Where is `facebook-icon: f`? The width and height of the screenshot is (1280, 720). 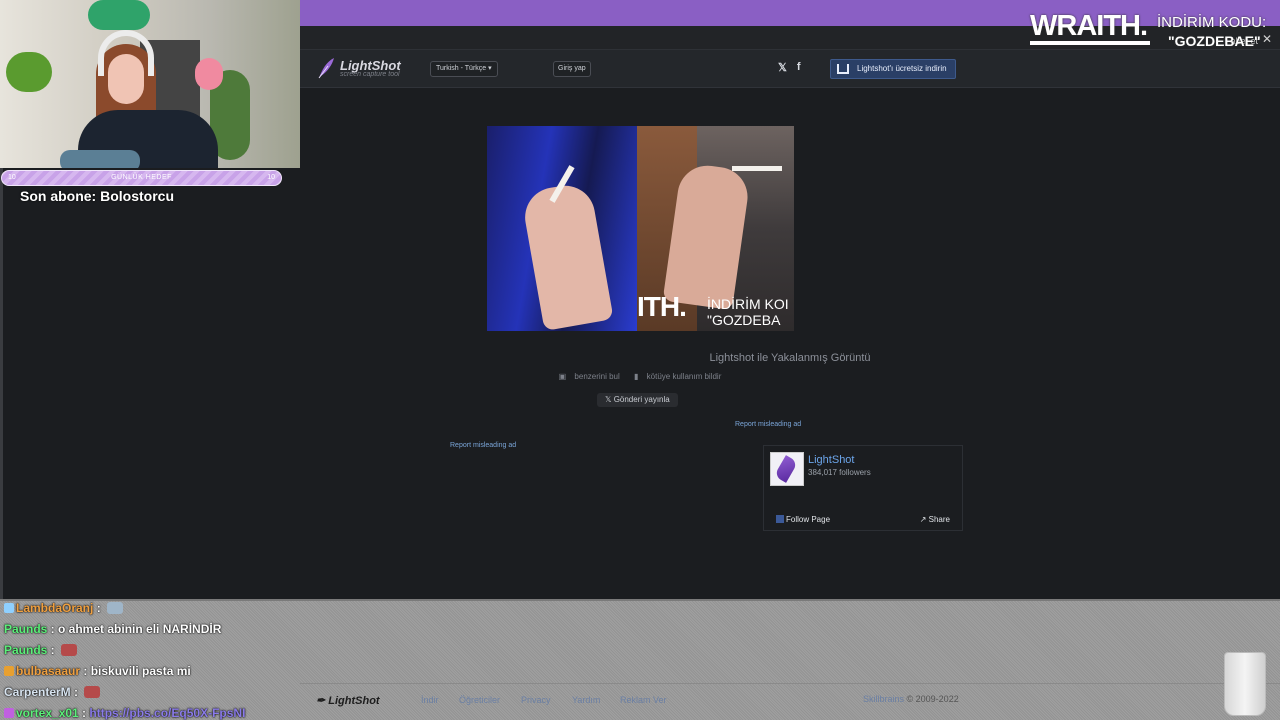
facebook-icon: f is located at coordinates (799, 67).